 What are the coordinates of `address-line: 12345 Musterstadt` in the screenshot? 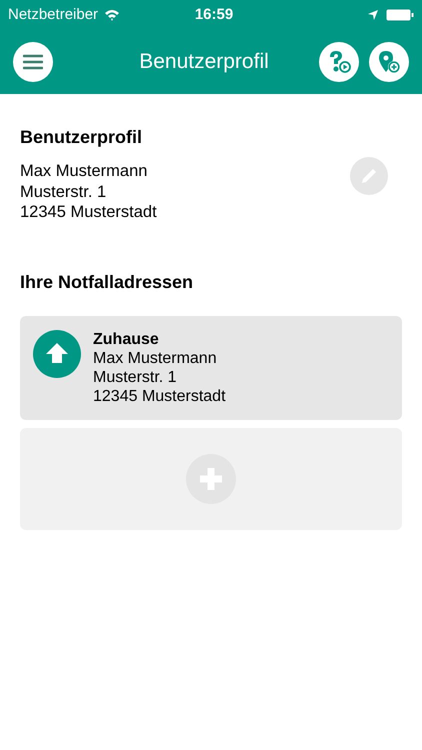 It's located at (159, 396).